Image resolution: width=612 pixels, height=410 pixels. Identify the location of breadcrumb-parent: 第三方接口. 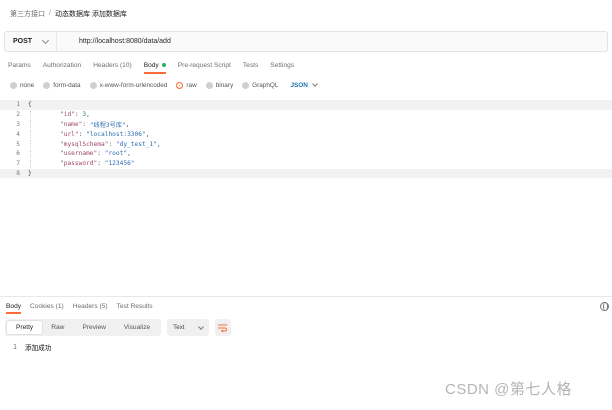
(27, 14).